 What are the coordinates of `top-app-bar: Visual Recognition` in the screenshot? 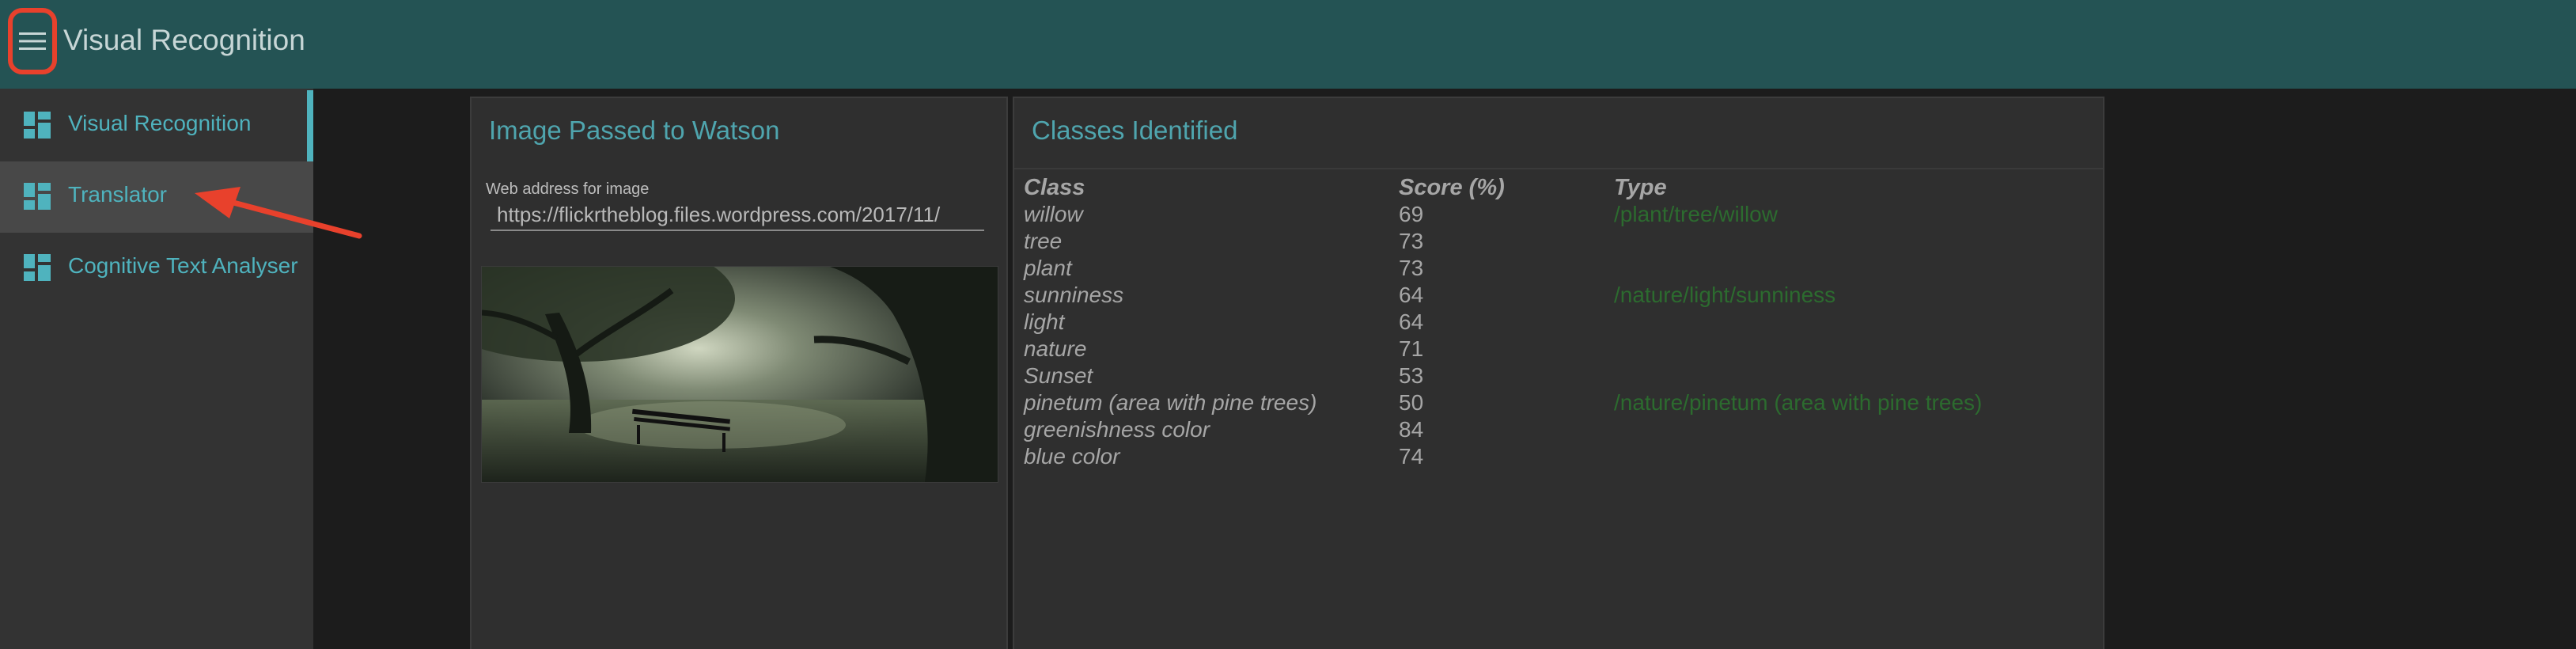 It's located at (1288, 44).